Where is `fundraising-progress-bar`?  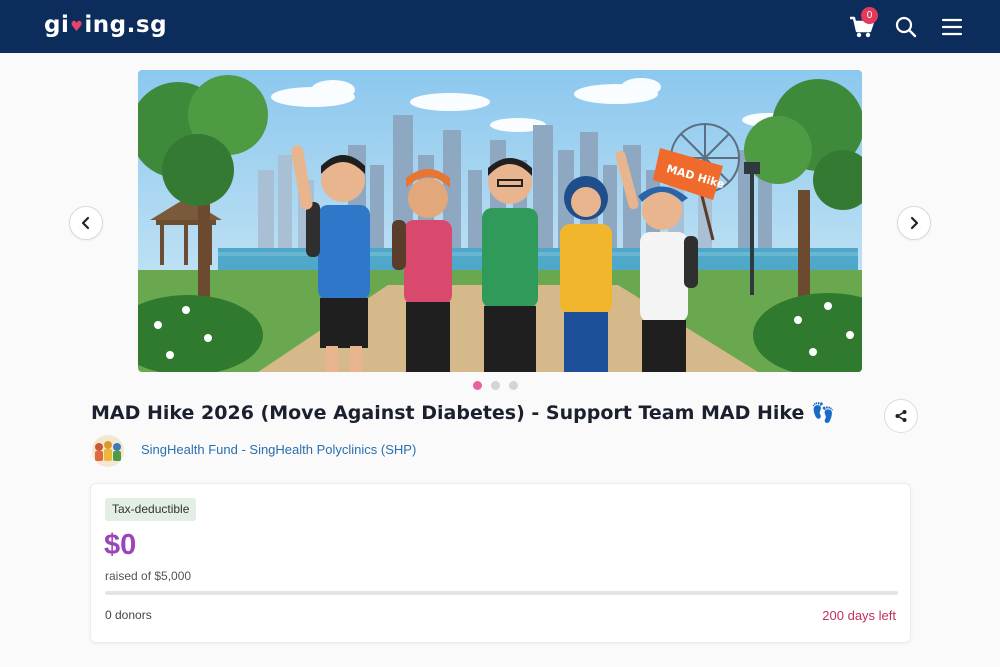
fundraising-progress-bar is located at coordinates (501, 593).